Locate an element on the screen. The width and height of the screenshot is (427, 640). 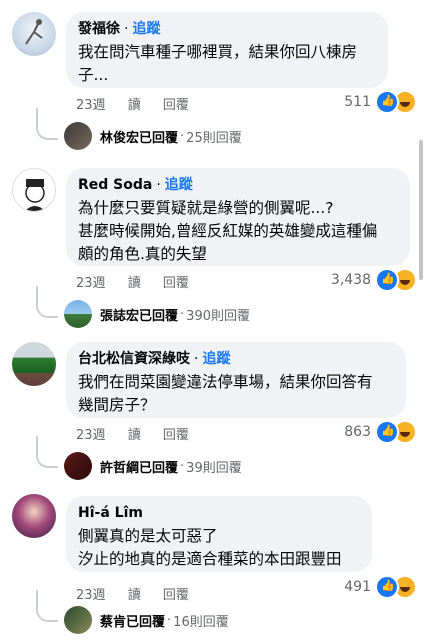
comment-bubble: Hî-á Lîm 側翼真的是太可惡了 汐止的地真的是適合種菜的本田跟豐田 is located at coordinates (219, 534).